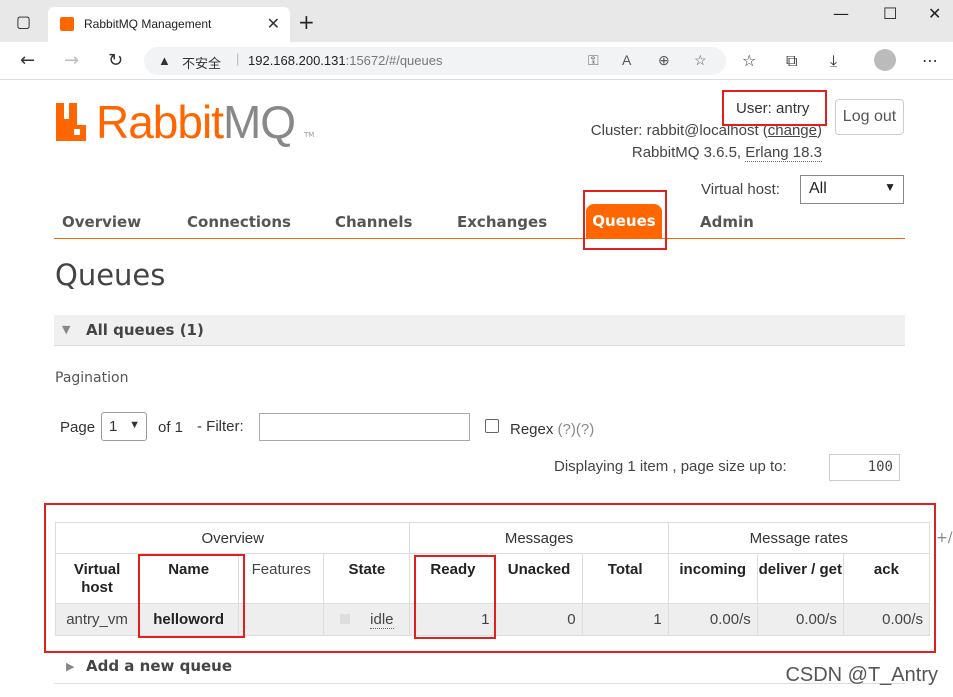 The height and width of the screenshot is (697, 953). What do you see at coordinates (70, 666) in the screenshot?
I see `expand-triangle-icon: ▶` at bounding box center [70, 666].